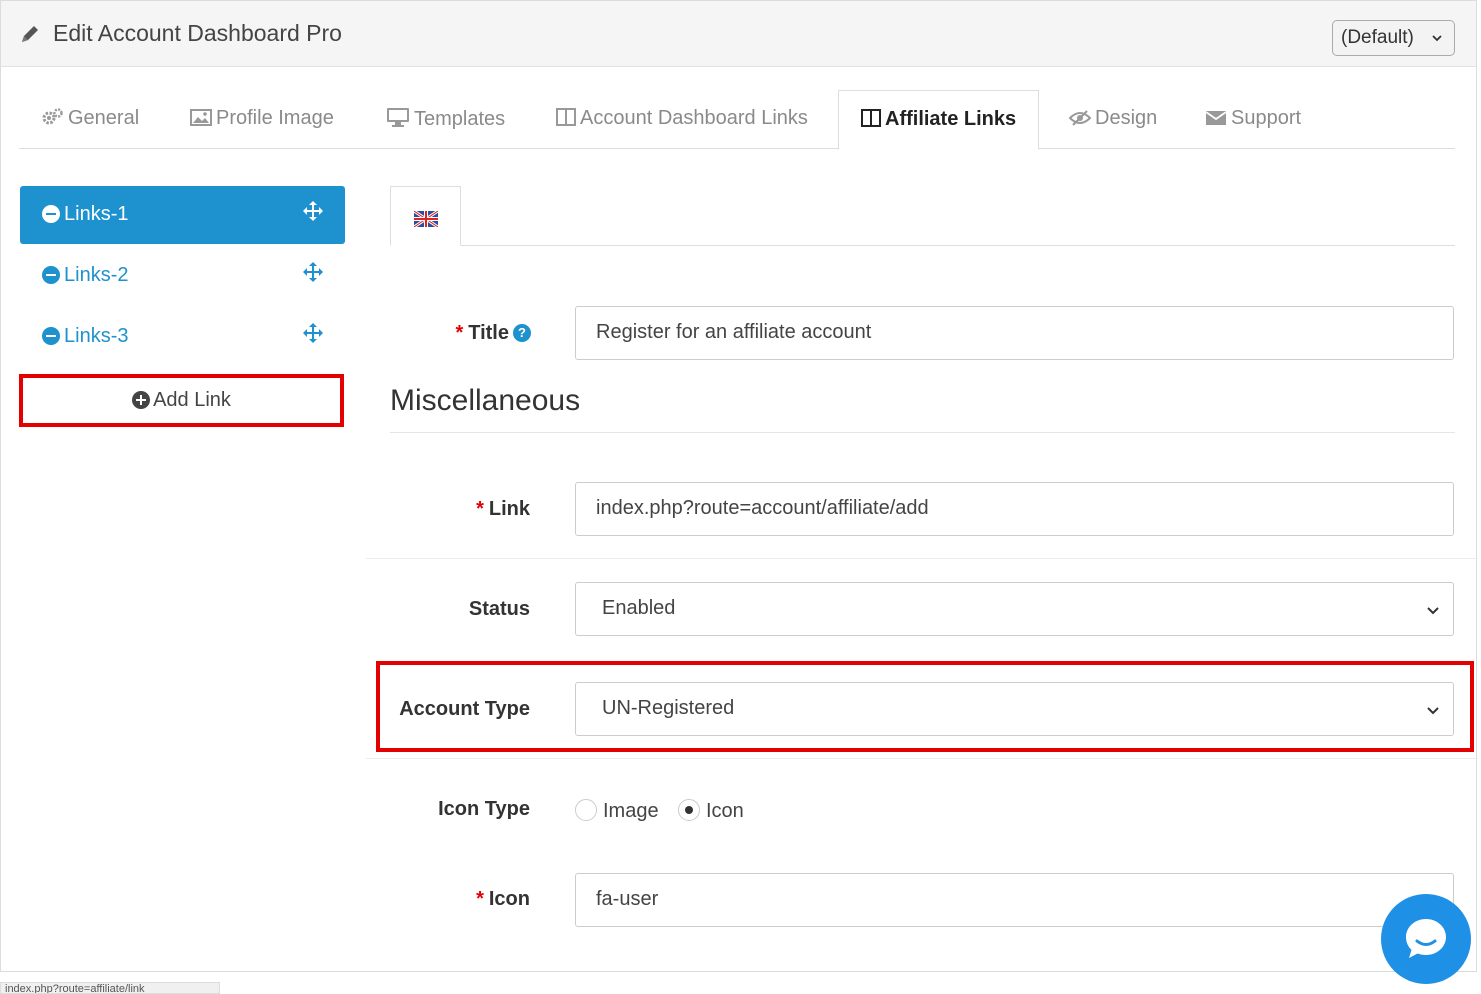  I want to click on tab-support: Support, so click(1253, 119).